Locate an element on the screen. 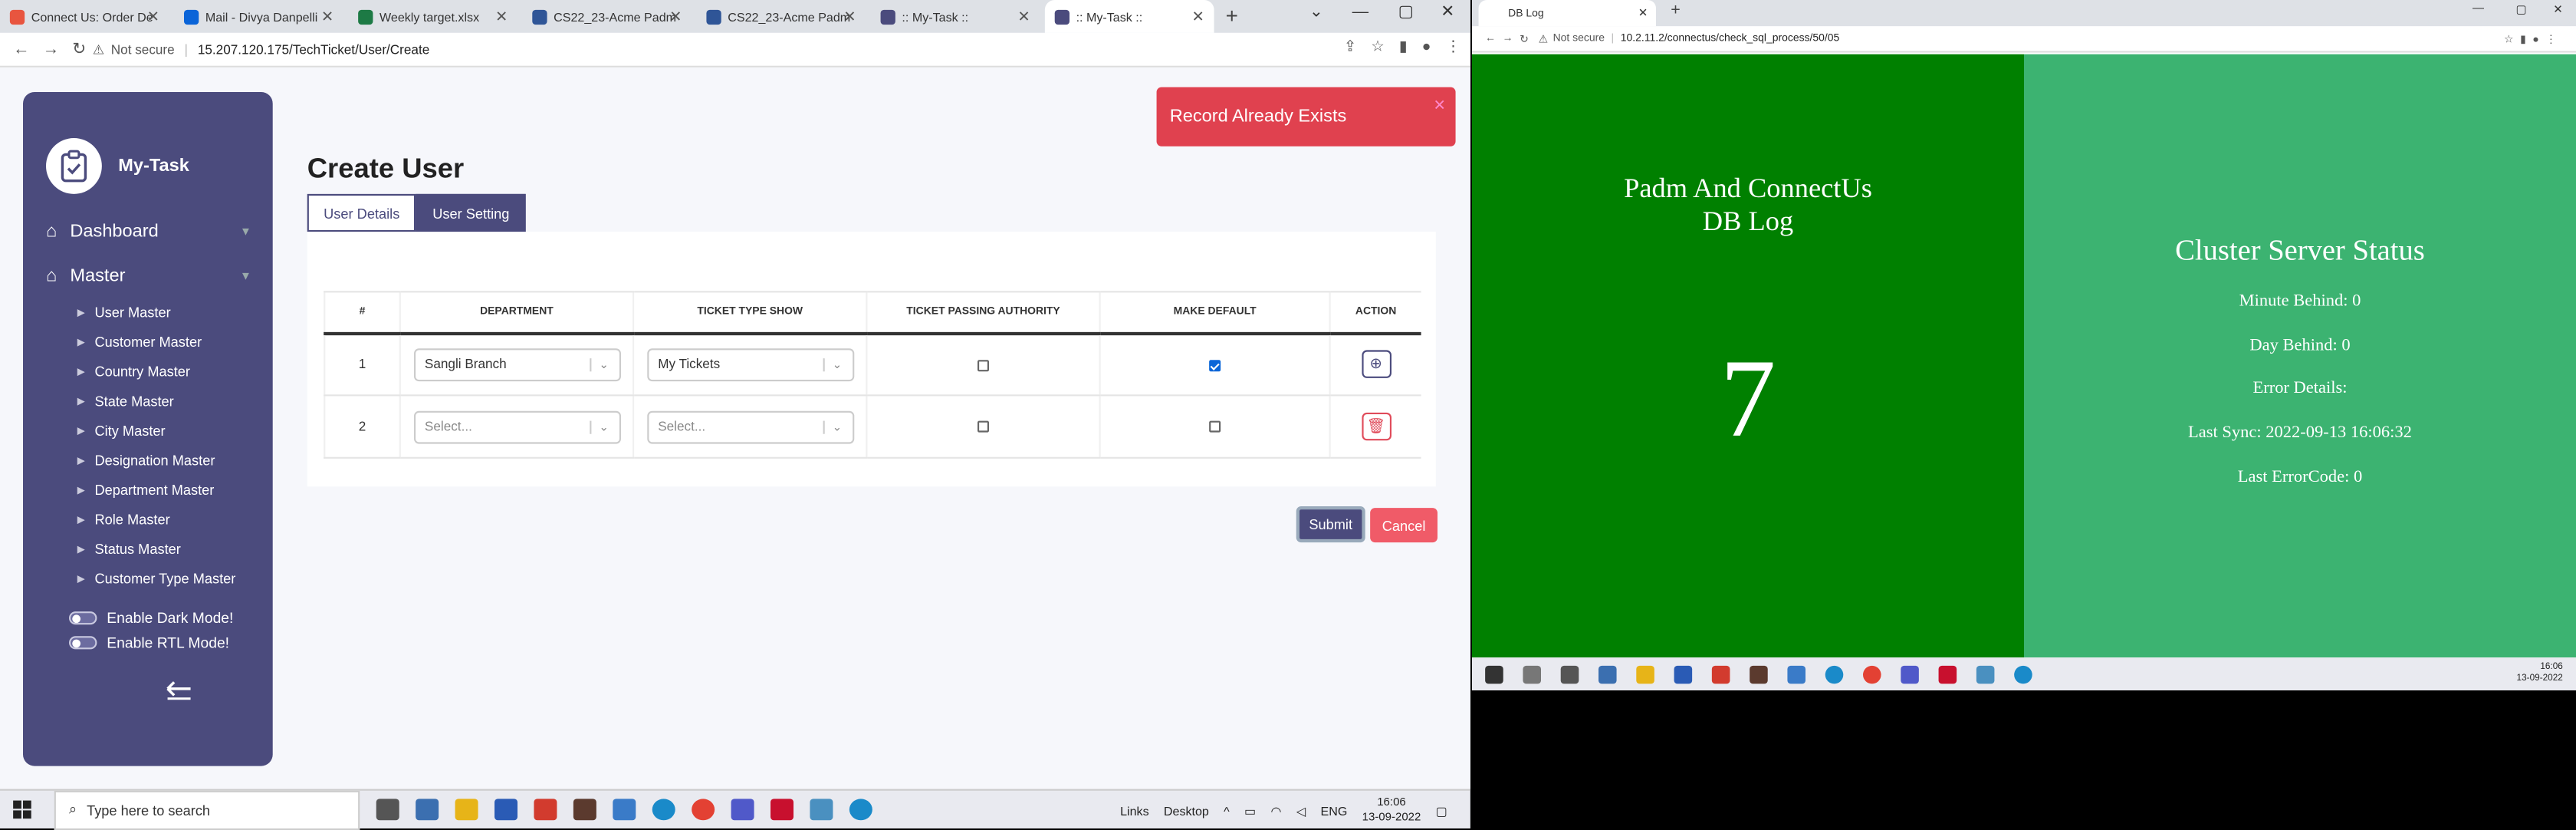 The image size is (2576, 830). forward-icon: → is located at coordinates (51, 50).